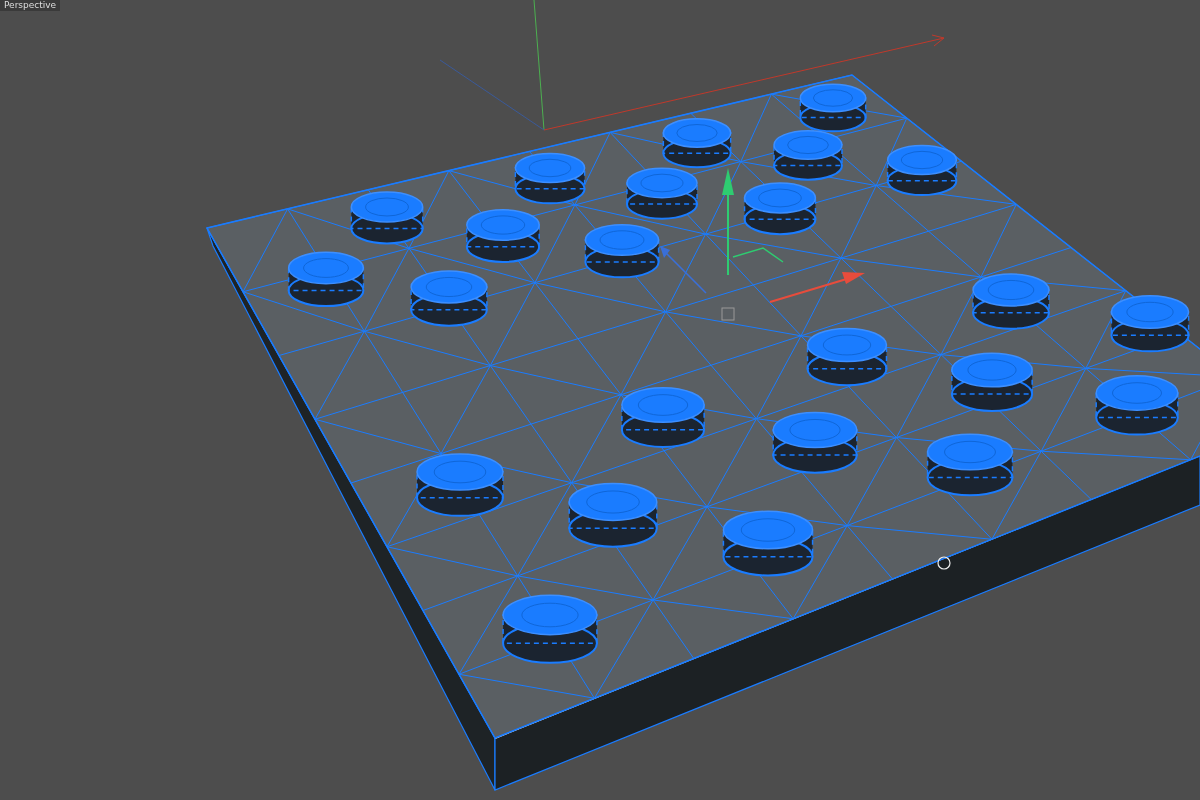 This screenshot has width=1200, height=800. Describe the element at coordinates (944, 563) in the screenshot. I see `pivot-handle-icon` at that location.